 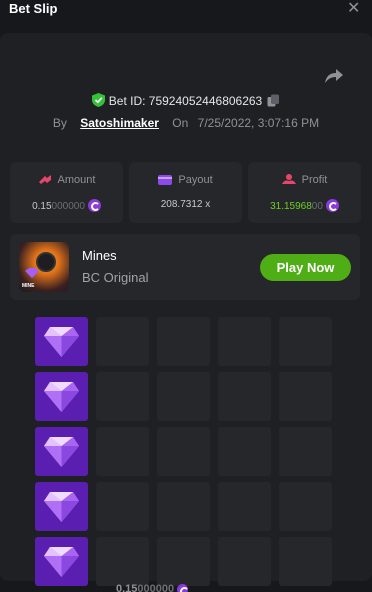 I want to click on game-card: MINE Mines BC Original Play Now, so click(x=185, y=267).